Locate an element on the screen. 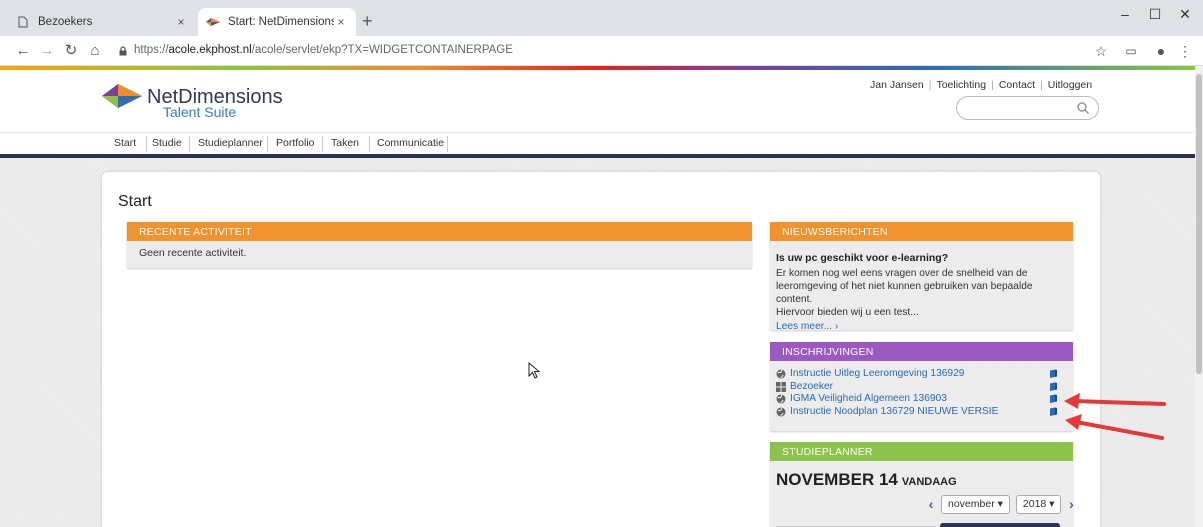 Image resolution: width=1203 pixels, height=527 pixels. planner-date-text: NOVEMBER 14 is located at coordinates (837, 479).